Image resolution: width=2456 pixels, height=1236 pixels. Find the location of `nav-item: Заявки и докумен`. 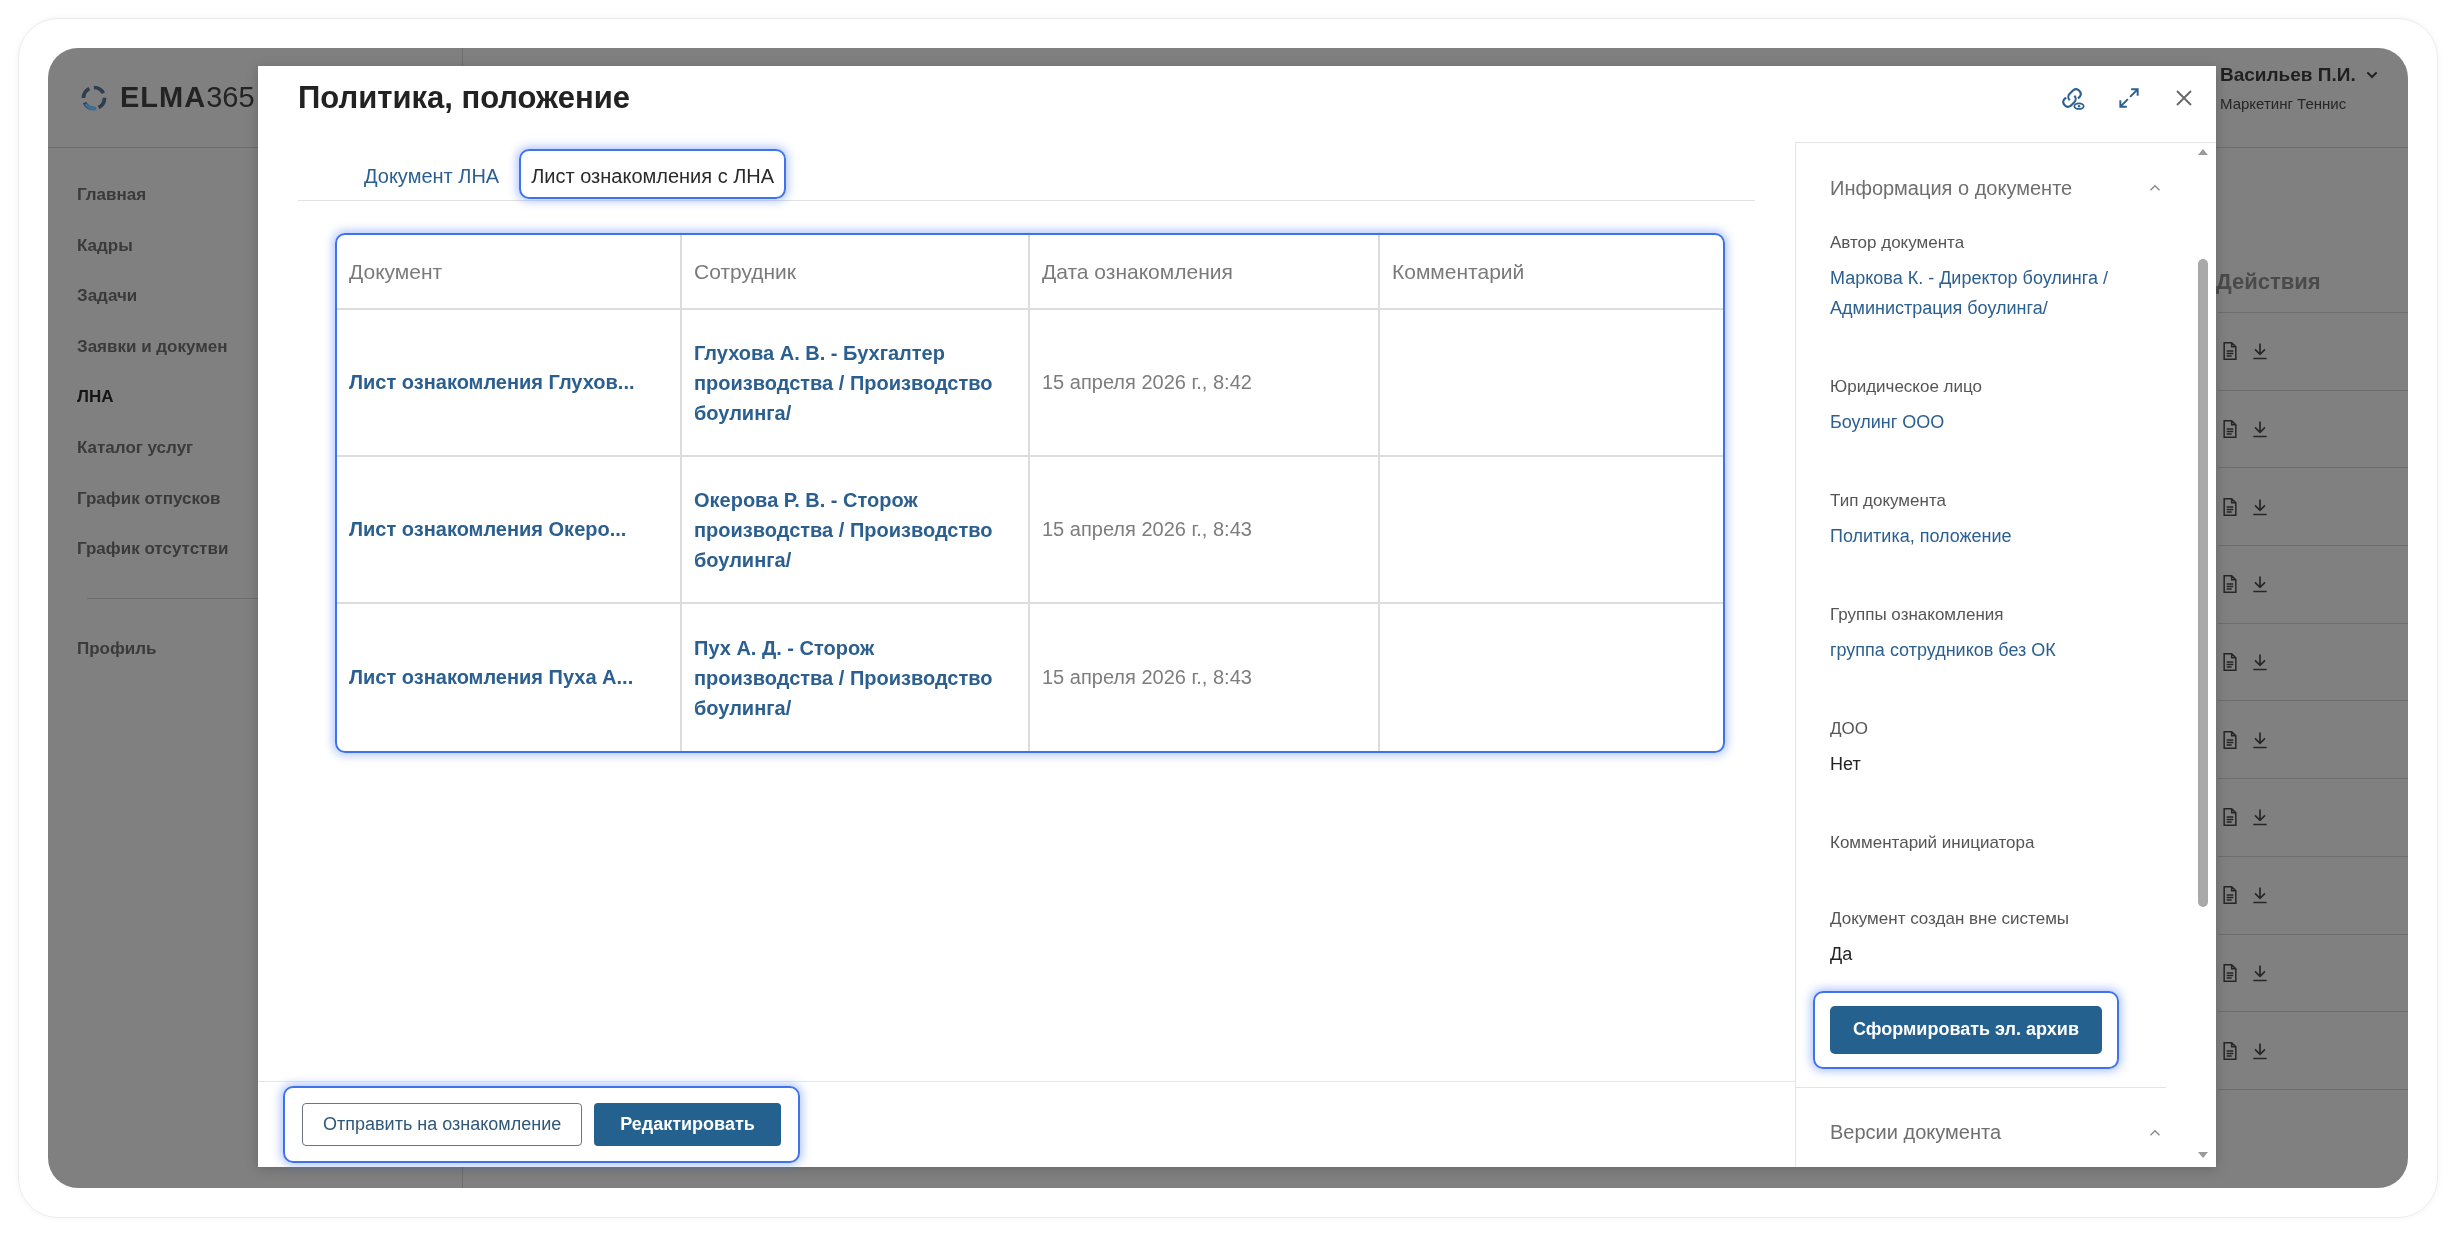

nav-item: Заявки и докумен is located at coordinates (152, 347).